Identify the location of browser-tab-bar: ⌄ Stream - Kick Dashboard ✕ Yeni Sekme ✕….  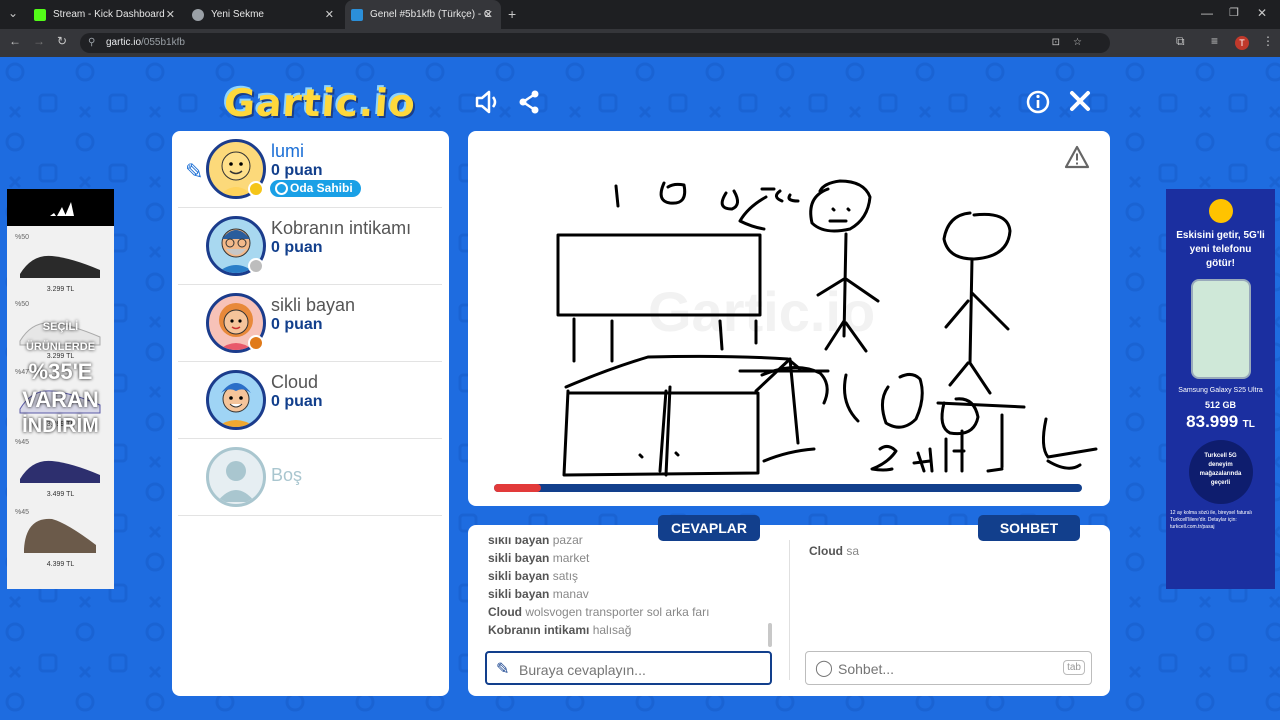
(640, 14).